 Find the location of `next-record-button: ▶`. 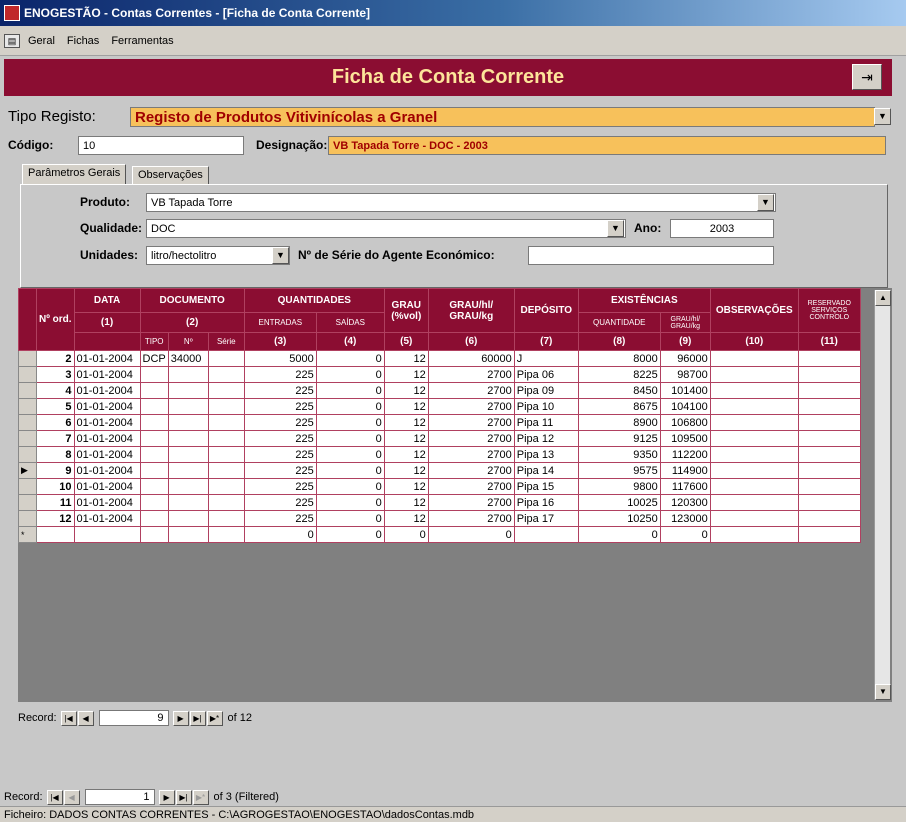

next-record-button: ▶ is located at coordinates (166, 797).